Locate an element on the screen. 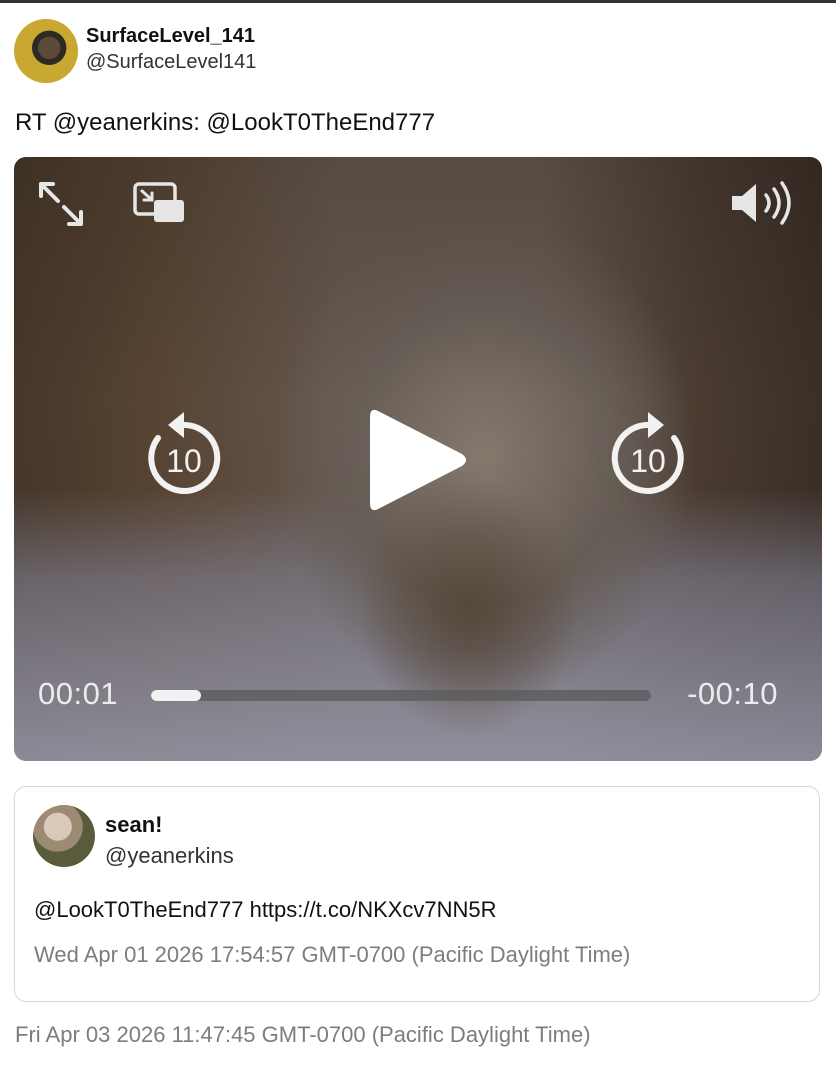 This screenshot has width=836, height=1079. skip-back-10-icon: 10 is located at coordinates (184, 457).